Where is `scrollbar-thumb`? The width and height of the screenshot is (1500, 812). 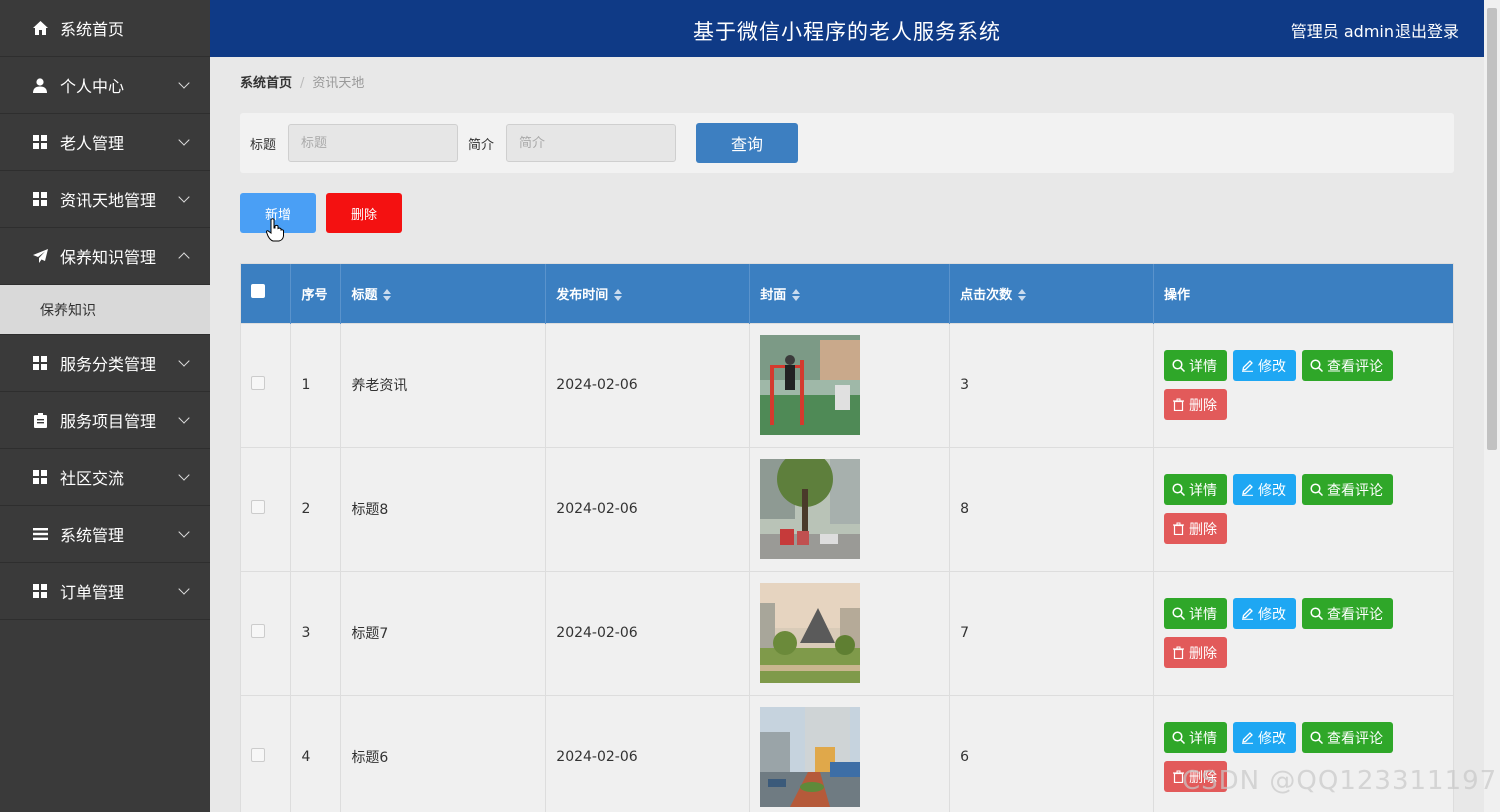
scrollbar-thumb is located at coordinates (1492, 229).